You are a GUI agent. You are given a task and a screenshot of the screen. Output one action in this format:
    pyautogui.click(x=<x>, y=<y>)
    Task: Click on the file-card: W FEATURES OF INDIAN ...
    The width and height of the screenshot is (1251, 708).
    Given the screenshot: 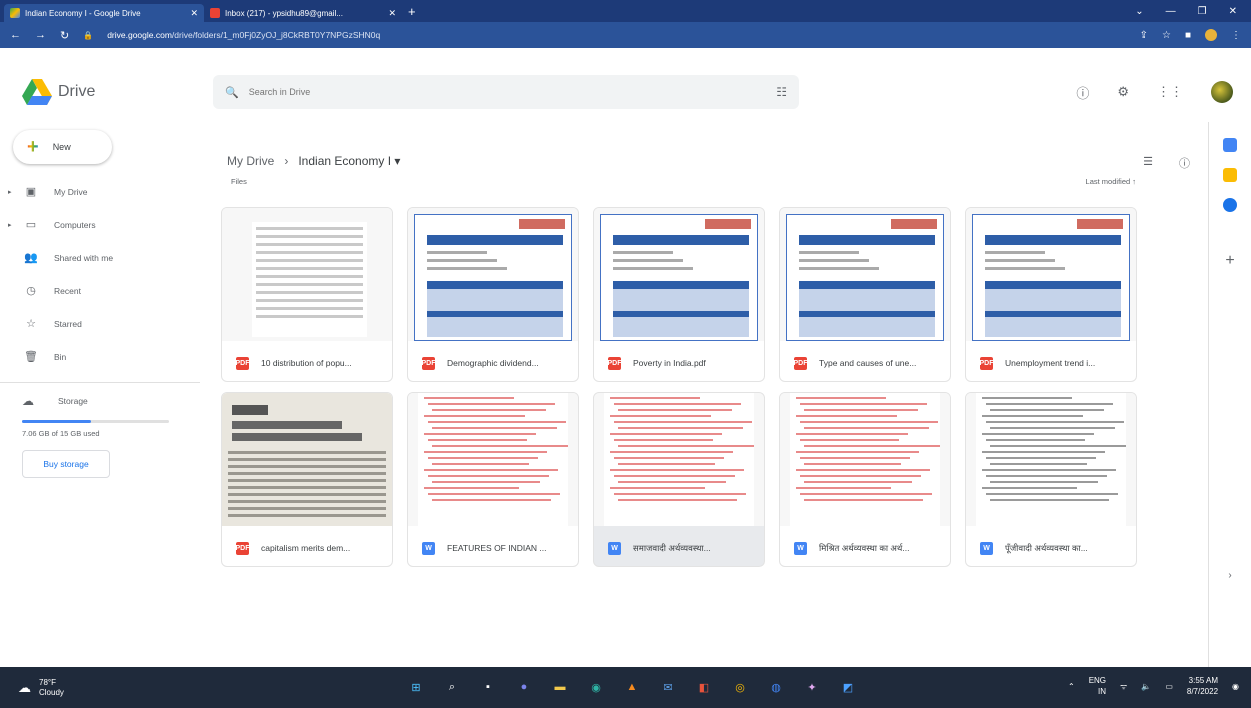 What is the action you would take?
    pyautogui.click(x=493, y=479)
    